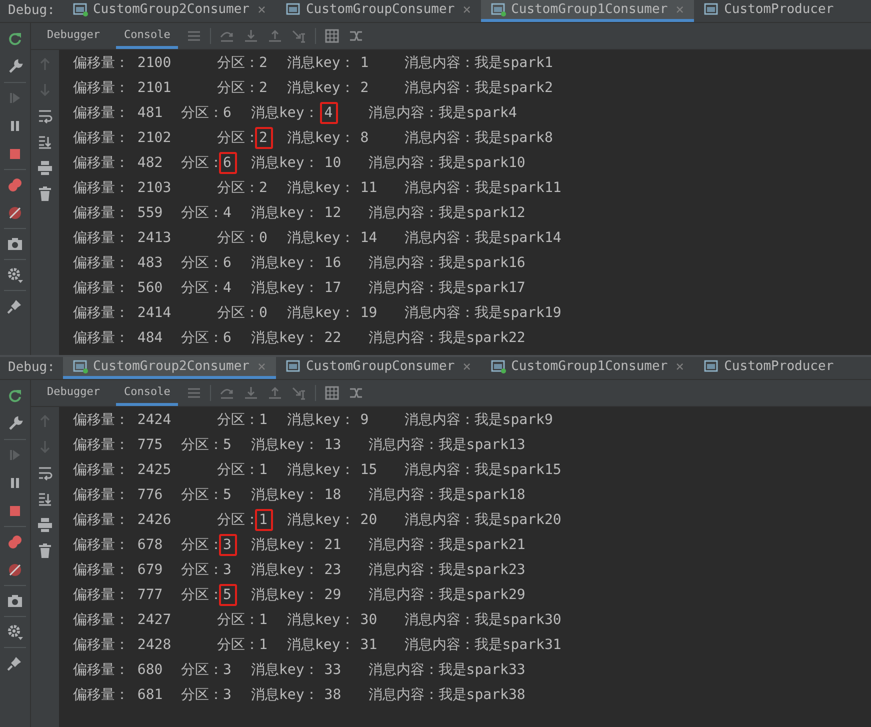  Describe the element at coordinates (118, 163) in the screenshot. I see `offset-text: 偏移量： 482` at that location.